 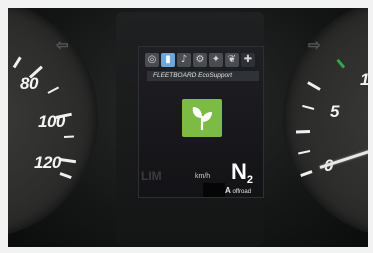 I want to click on leaf-icon, so click(x=202, y=118).